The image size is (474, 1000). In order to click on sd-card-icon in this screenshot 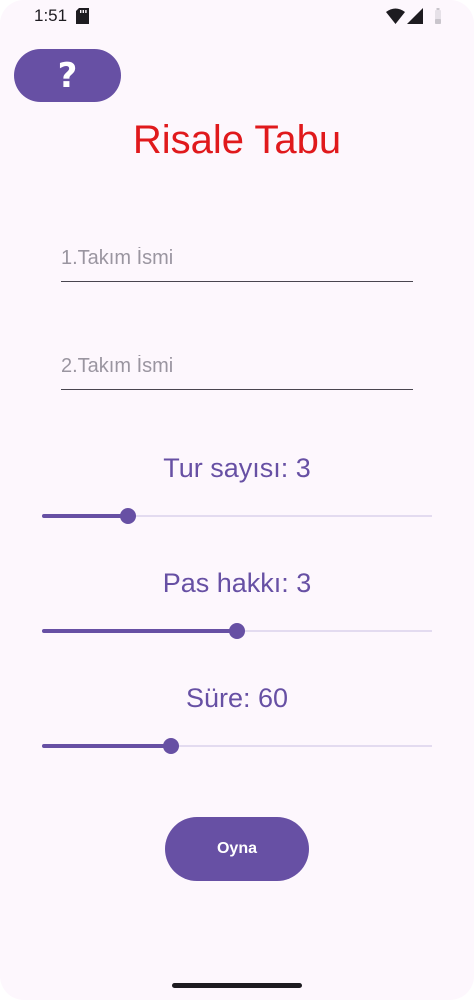, I will do `click(82, 16)`.